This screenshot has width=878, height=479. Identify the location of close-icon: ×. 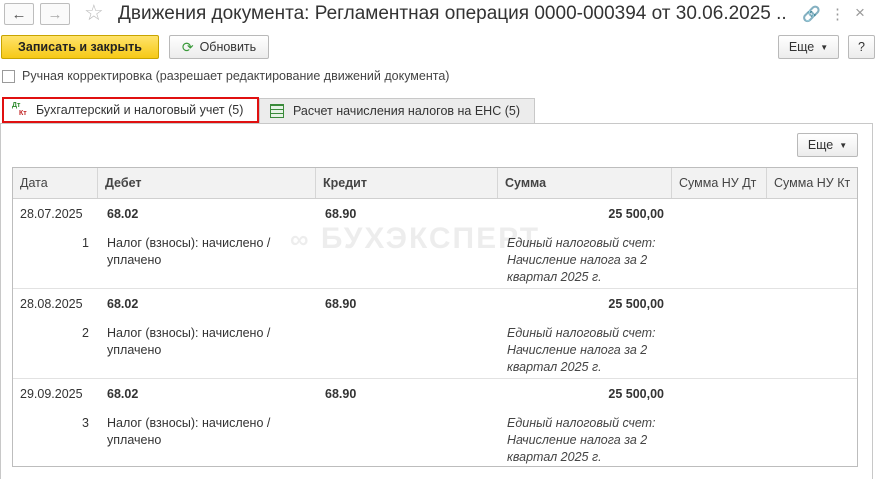
(860, 13).